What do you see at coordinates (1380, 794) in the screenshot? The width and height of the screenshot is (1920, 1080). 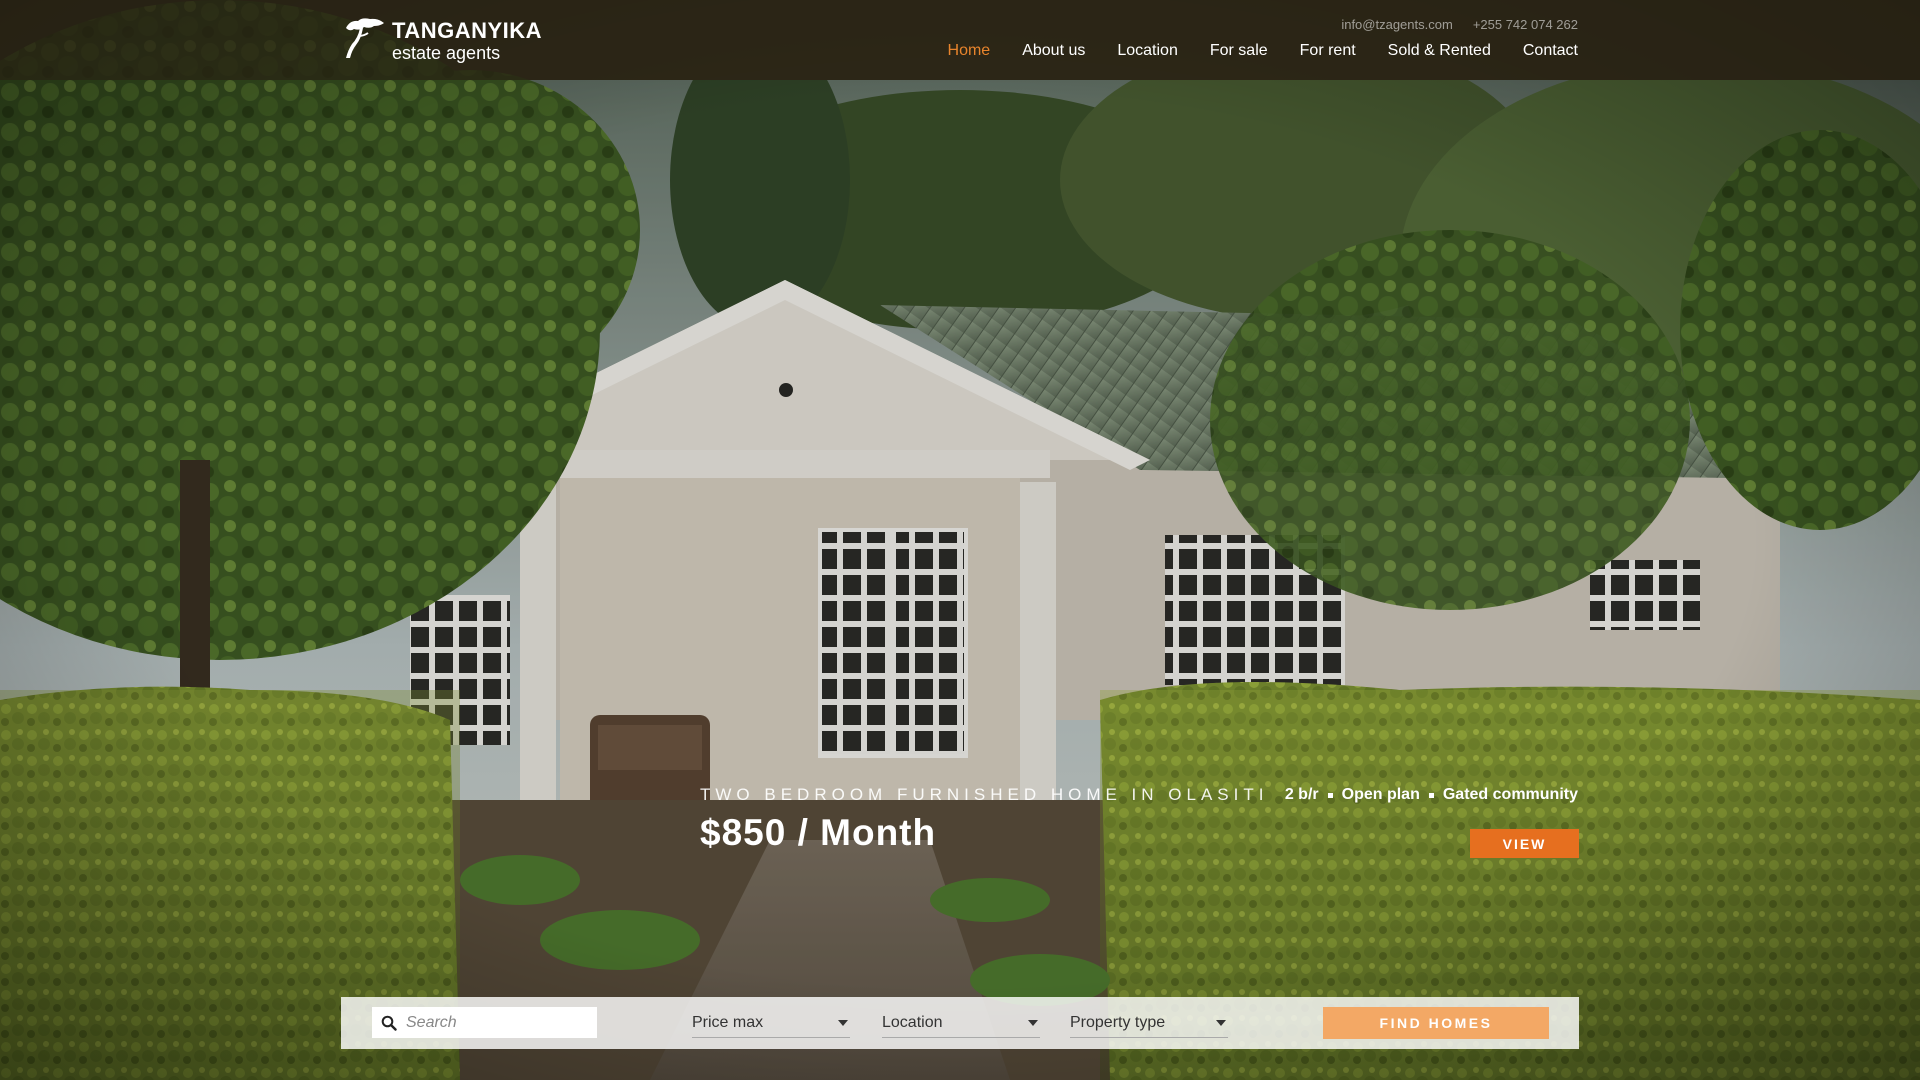 I see `tag-open-plan: Open plan` at bounding box center [1380, 794].